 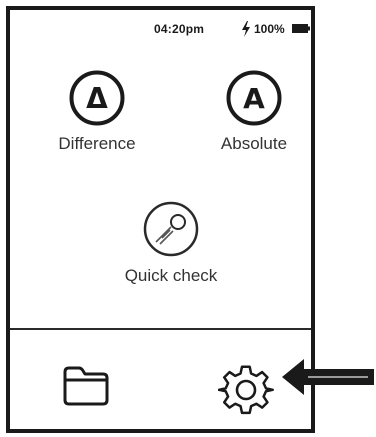 I want to click on settings-button, so click(x=245, y=390).